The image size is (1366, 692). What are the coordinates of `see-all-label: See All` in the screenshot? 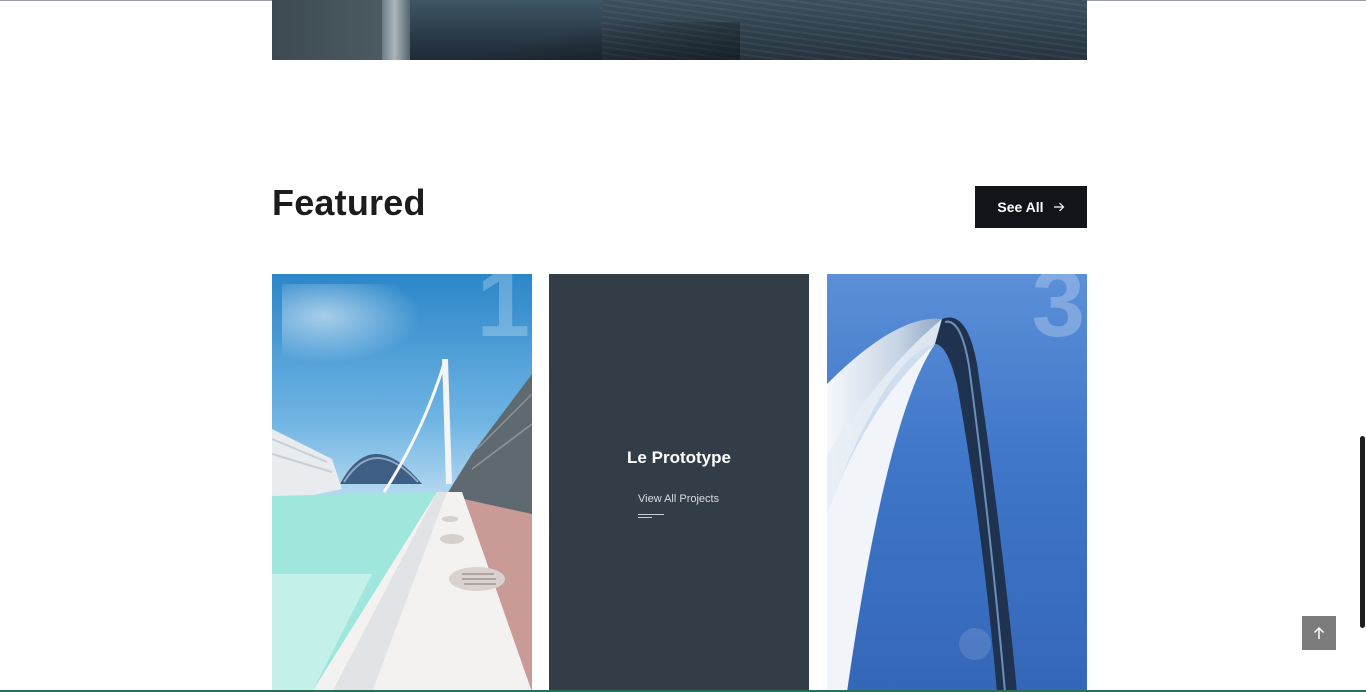 It's located at (1020, 207).